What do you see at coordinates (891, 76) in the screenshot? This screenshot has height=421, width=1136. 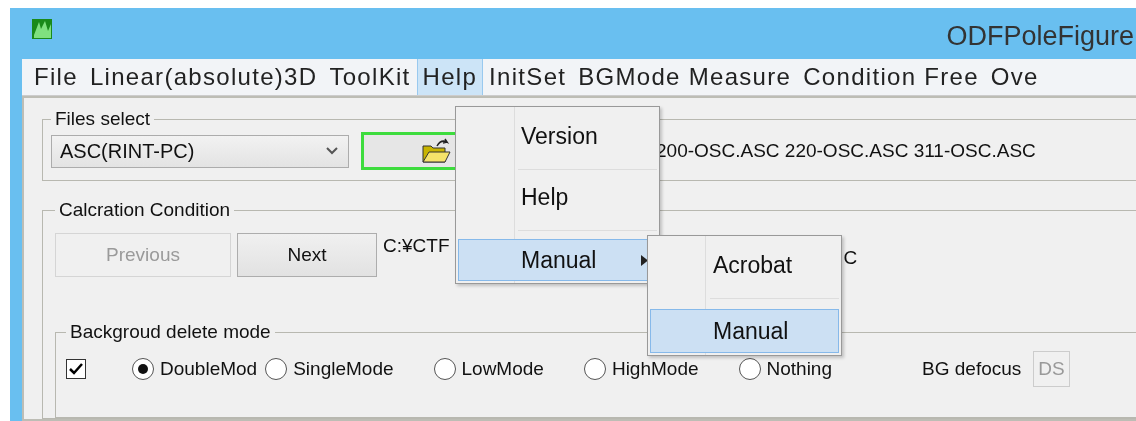 I see `menu-item: Condition Free` at bounding box center [891, 76].